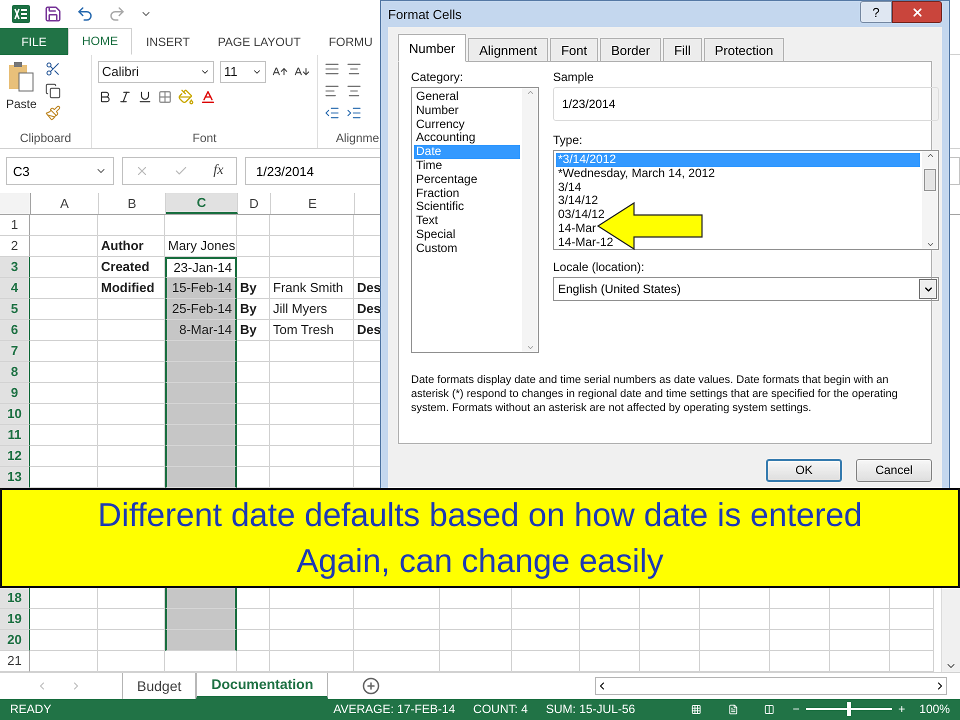 This screenshot has height=720, width=960. I want to click on table-cell: Modified, so click(131, 288).